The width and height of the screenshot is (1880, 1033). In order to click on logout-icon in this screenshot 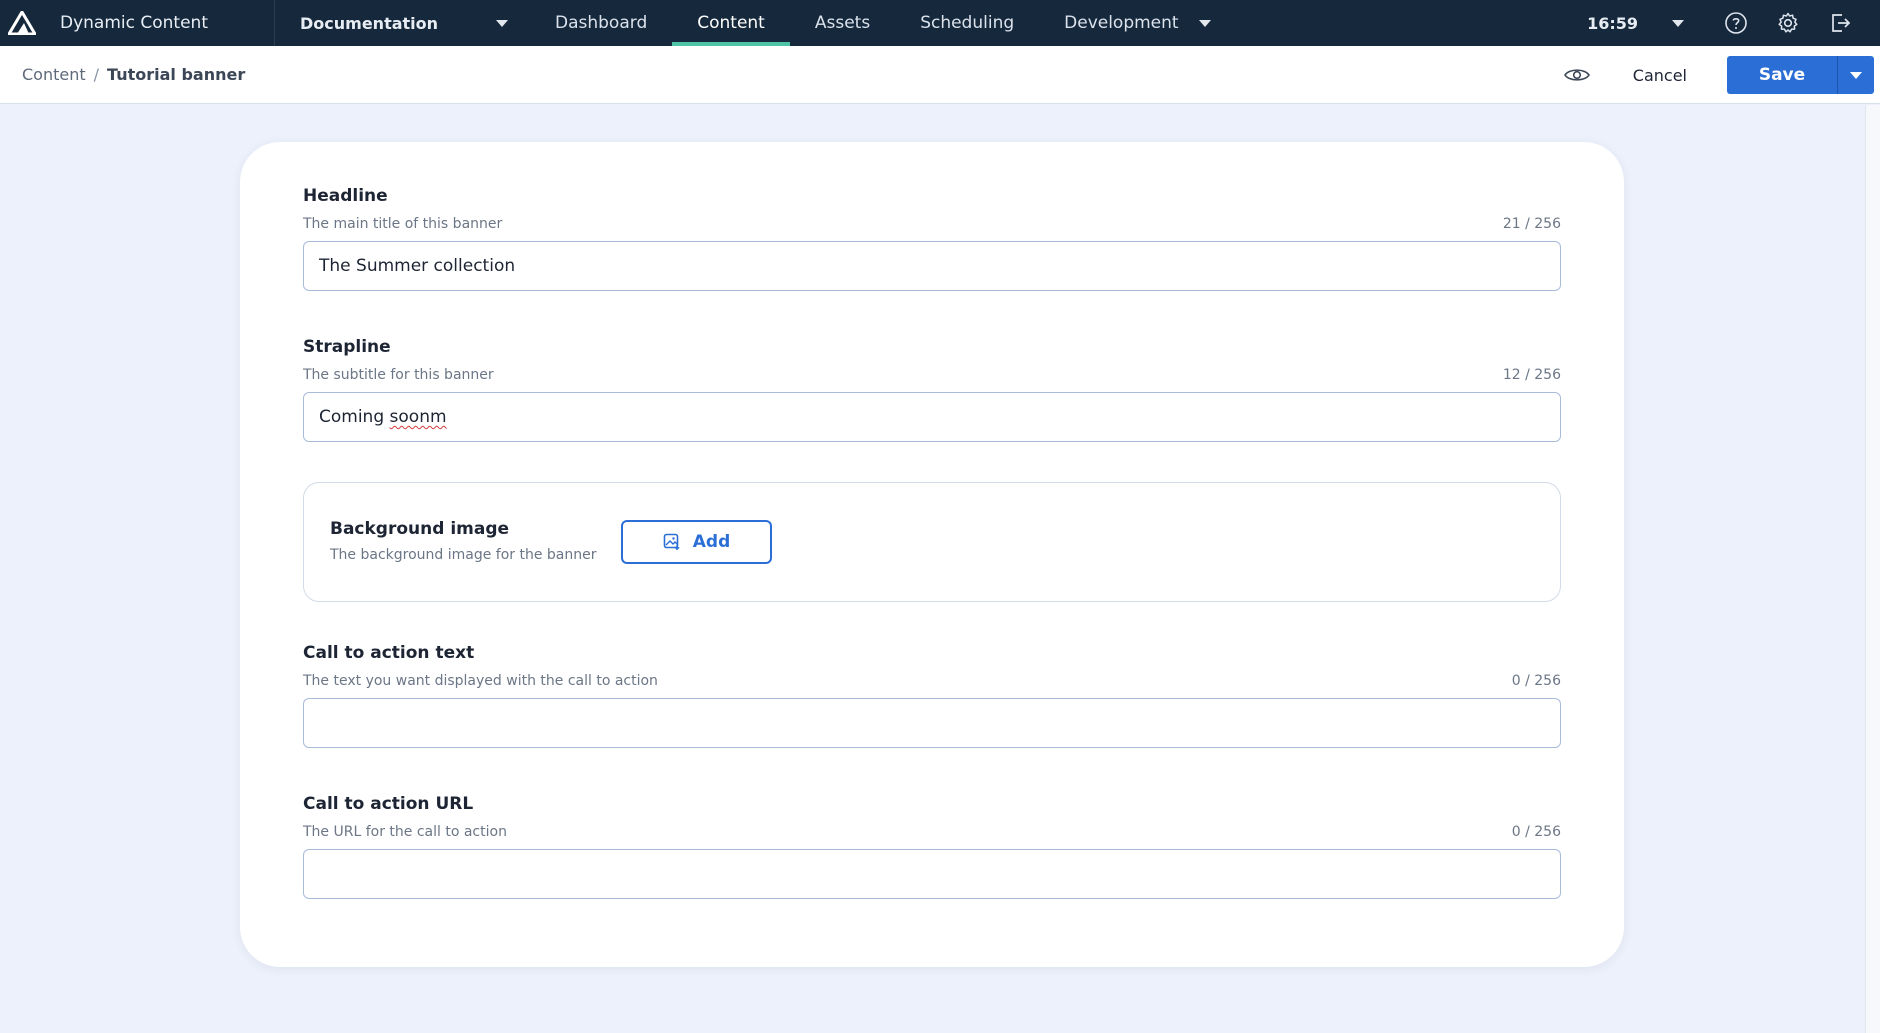, I will do `click(1840, 23)`.